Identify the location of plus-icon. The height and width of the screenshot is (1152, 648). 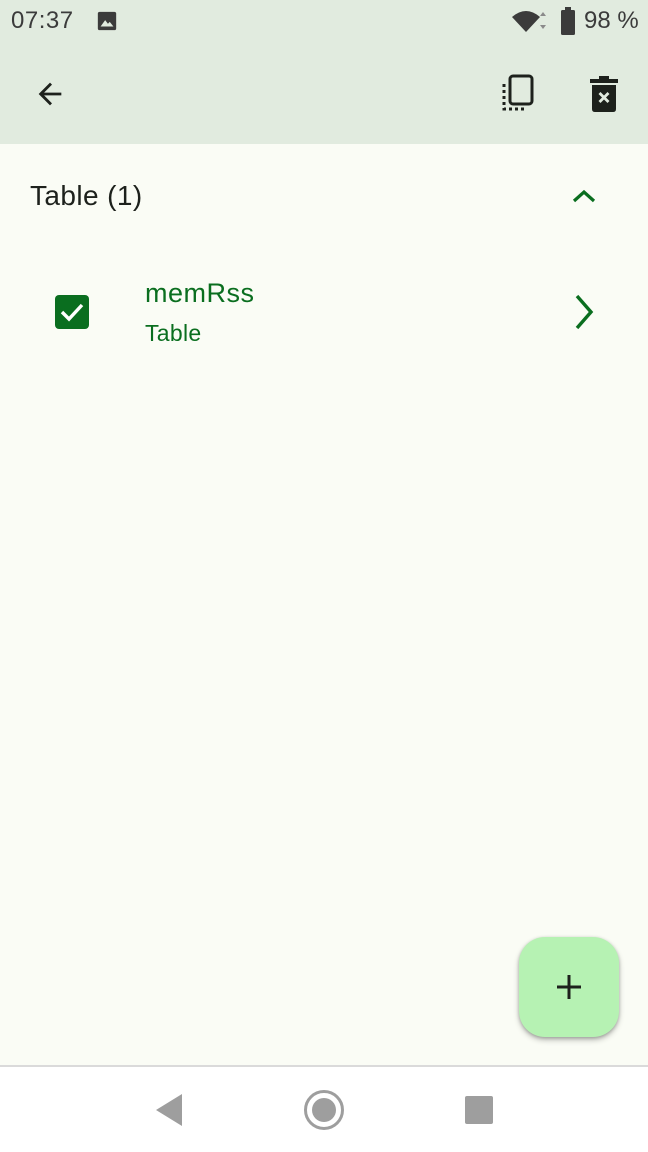
(569, 987).